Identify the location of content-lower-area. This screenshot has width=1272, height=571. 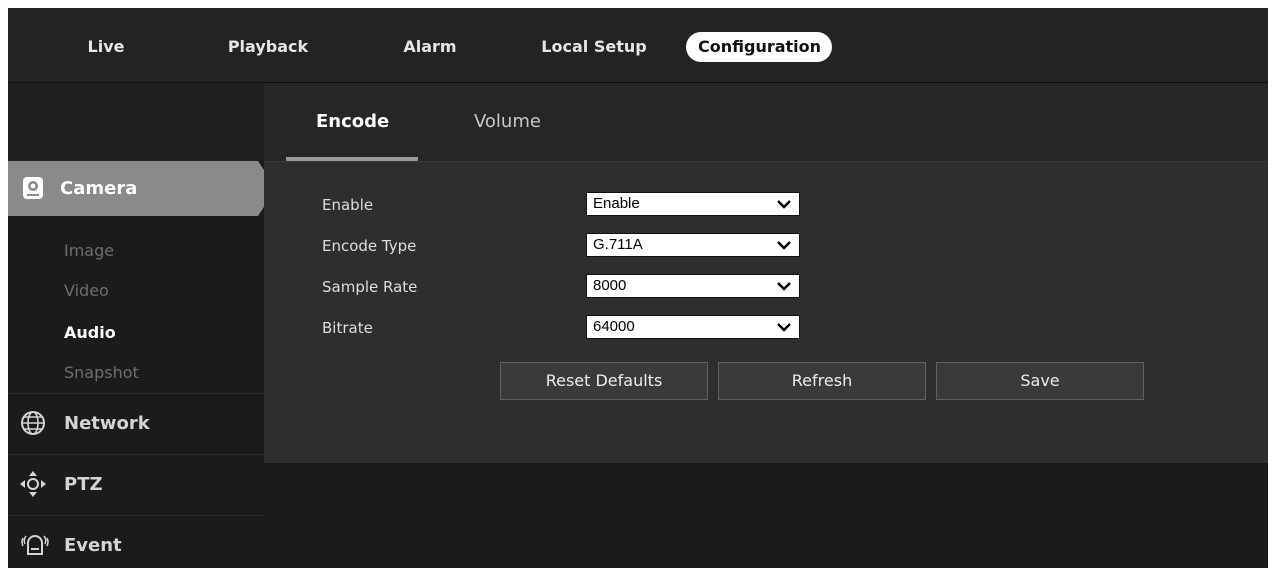
(766, 515).